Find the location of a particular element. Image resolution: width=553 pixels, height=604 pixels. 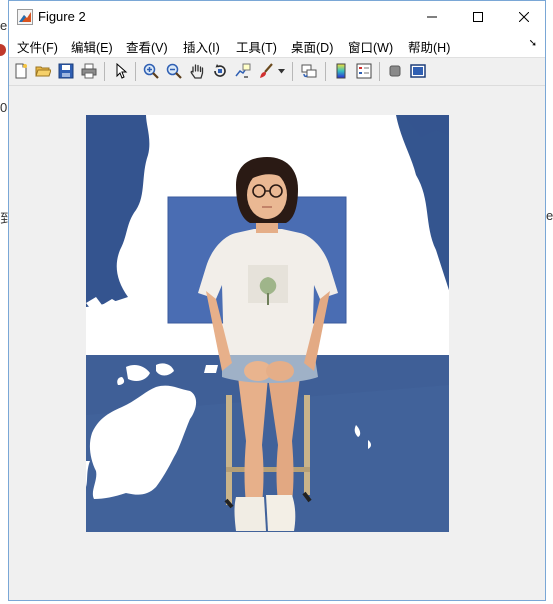

legend-icon is located at coordinates (364, 71).